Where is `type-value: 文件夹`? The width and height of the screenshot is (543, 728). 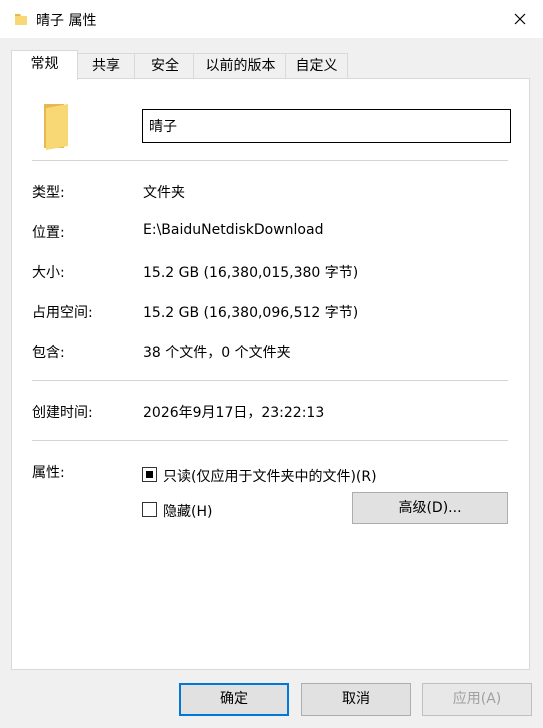 type-value: 文件夹 is located at coordinates (164, 193).